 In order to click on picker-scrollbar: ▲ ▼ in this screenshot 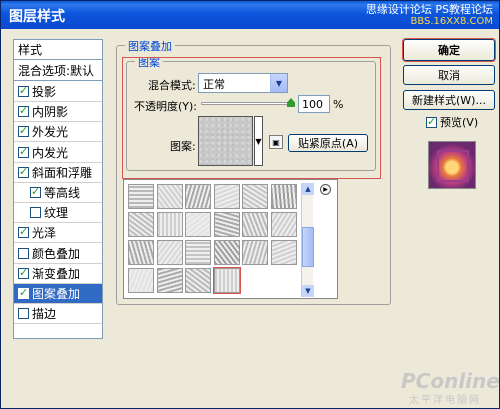, I will do `click(307, 240)`.